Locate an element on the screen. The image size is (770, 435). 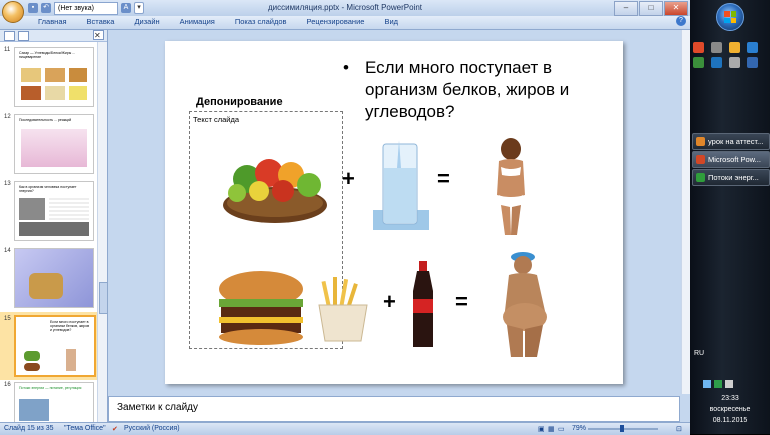
language-bar: RU is located at coordinates (699, 353).